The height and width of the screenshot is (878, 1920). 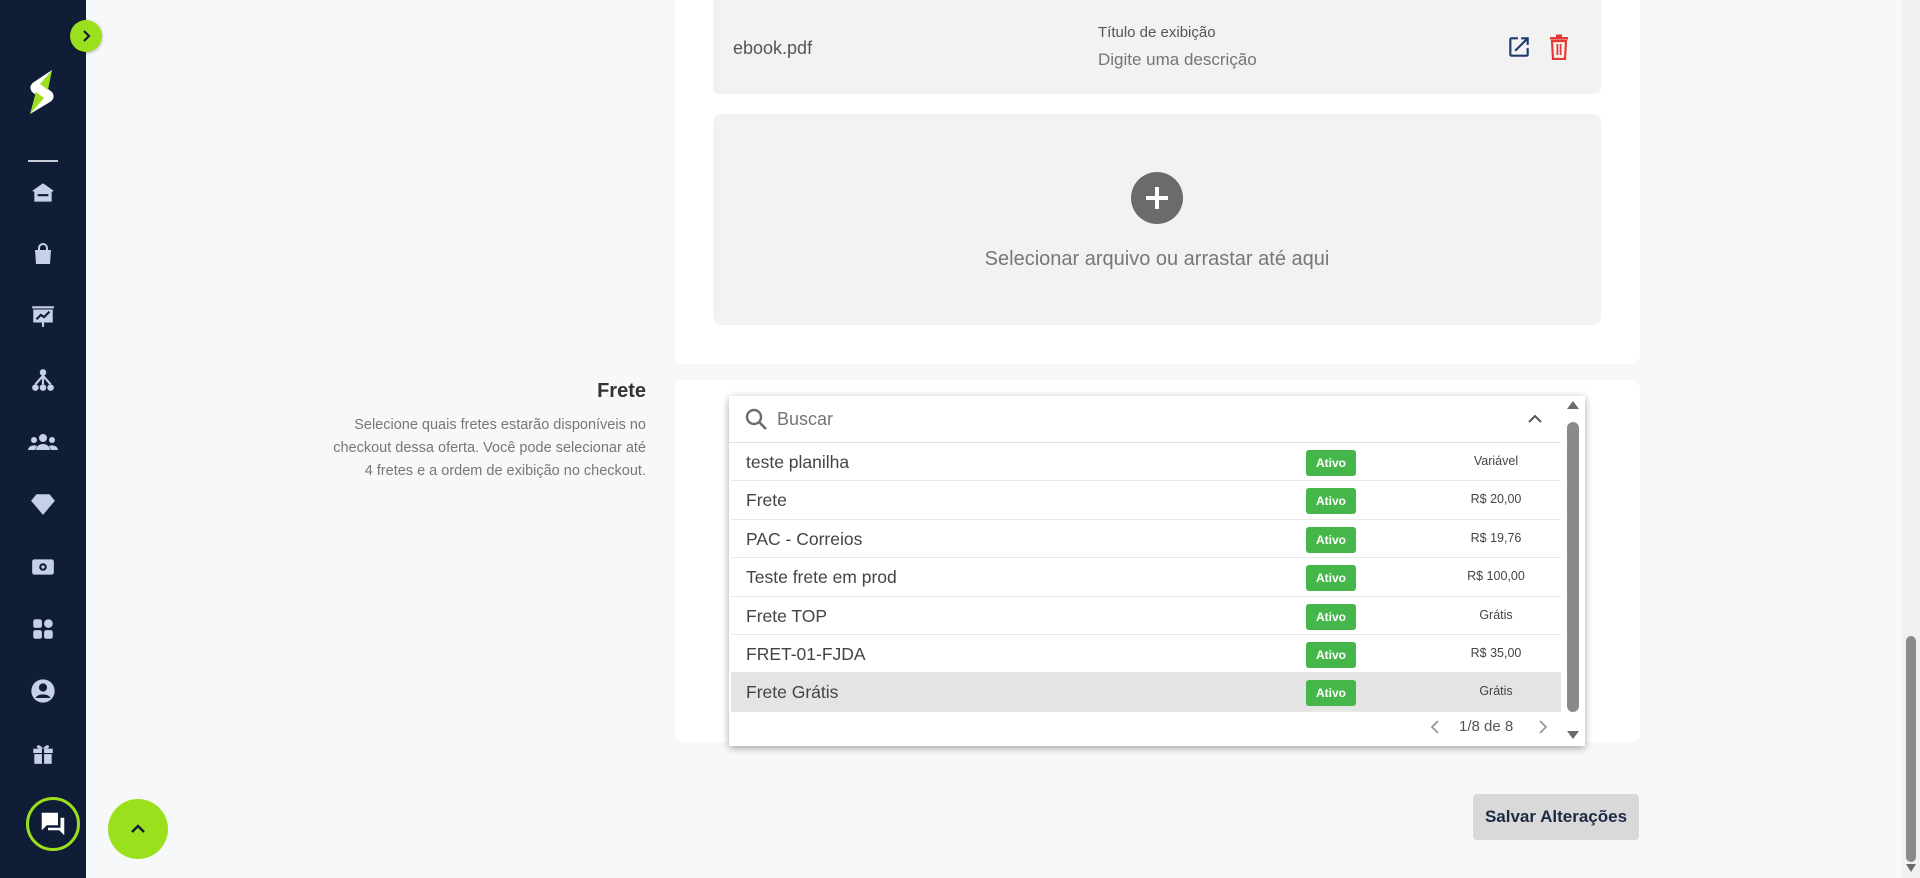 What do you see at coordinates (1911, 439) in the screenshot?
I see `page-scrollbar` at bounding box center [1911, 439].